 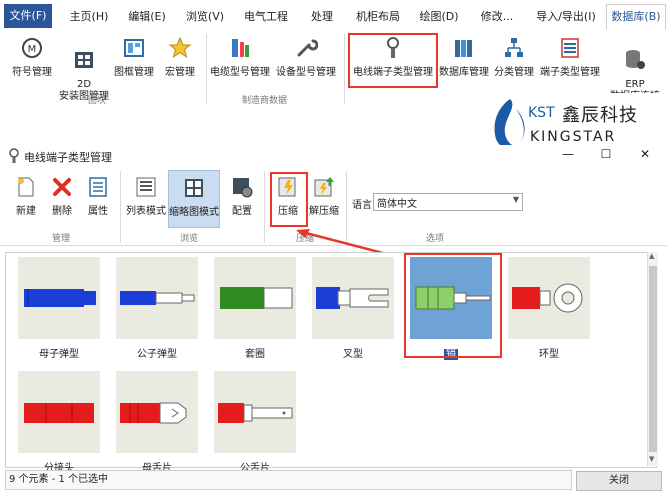 What do you see at coordinates (393, 60) in the screenshot?
I see `highlight-box-ribbon-button` at bounding box center [393, 60].